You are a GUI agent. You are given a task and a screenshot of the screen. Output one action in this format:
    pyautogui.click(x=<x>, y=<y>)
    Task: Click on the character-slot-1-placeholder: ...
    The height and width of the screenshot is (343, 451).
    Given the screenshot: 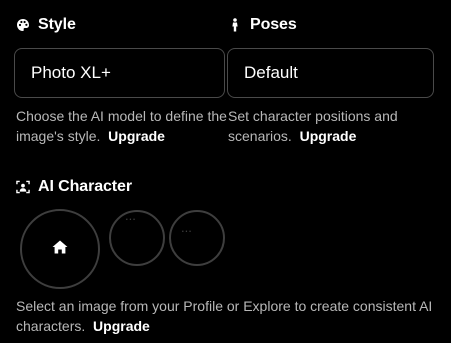 What is the action you would take?
    pyautogui.click(x=130, y=216)
    